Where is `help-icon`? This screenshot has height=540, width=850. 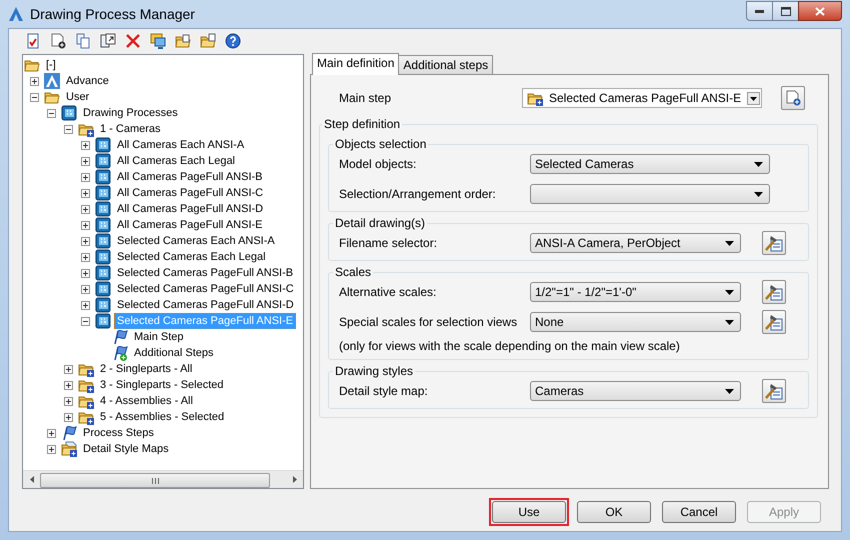 help-icon is located at coordinates (232, 41).